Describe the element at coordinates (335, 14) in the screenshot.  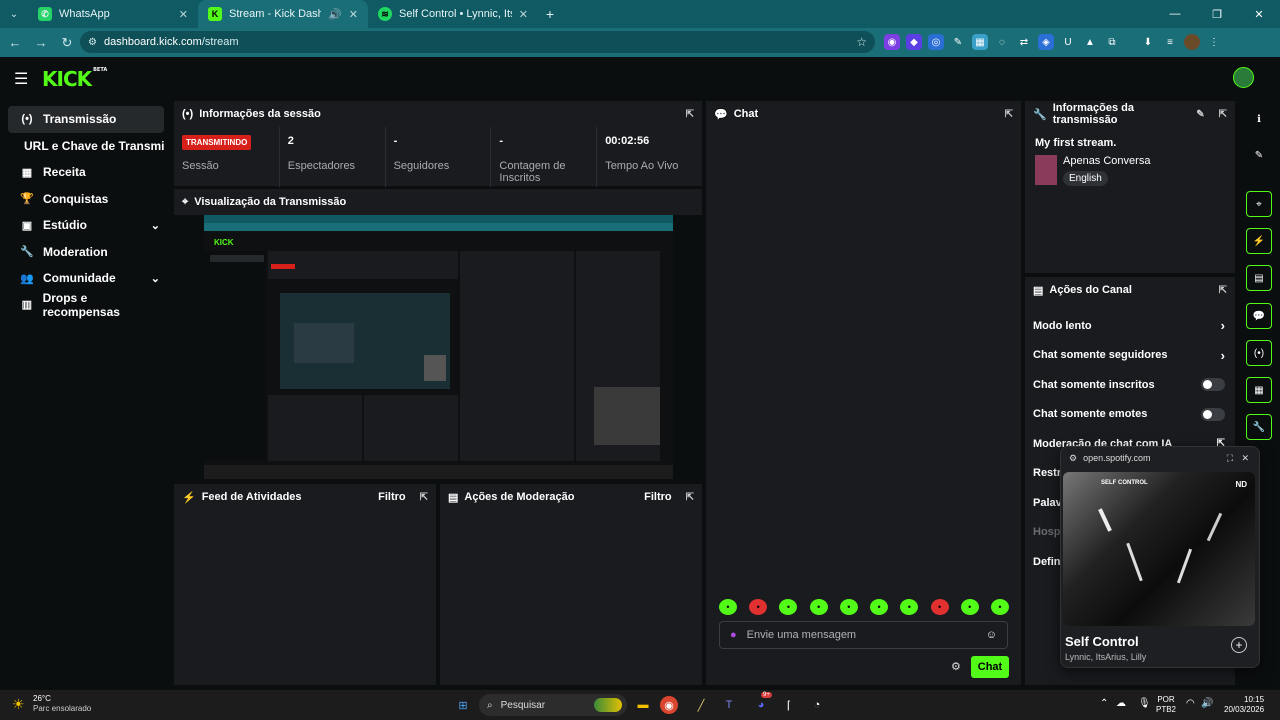
I see `audio-icon: 🔊` at that location.